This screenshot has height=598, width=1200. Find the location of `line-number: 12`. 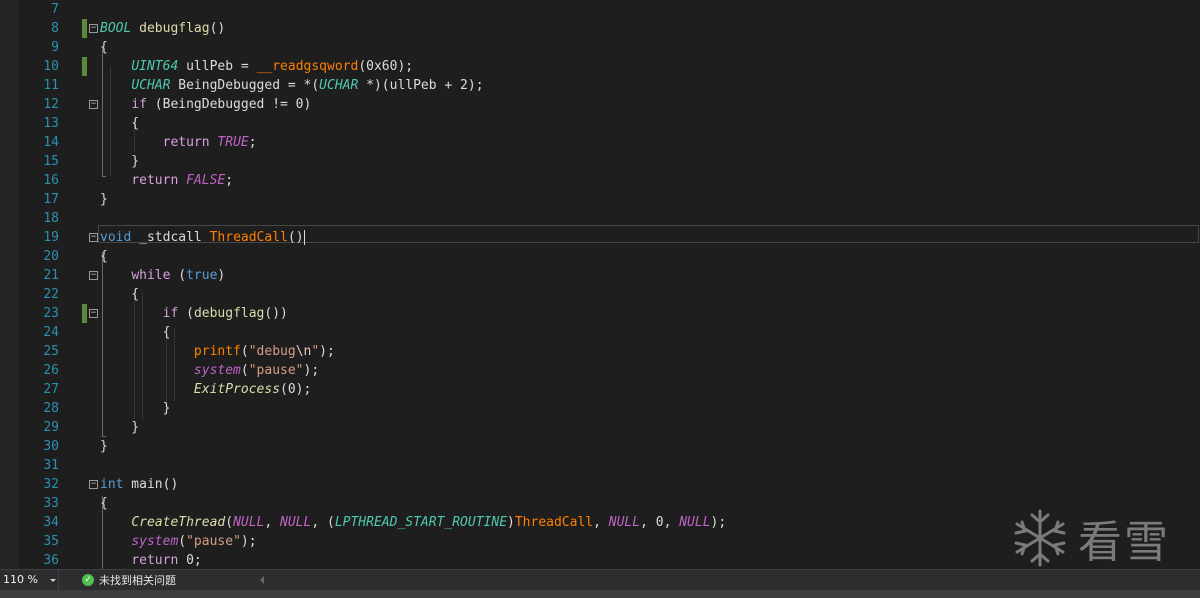

line-number: 12 is located at coordinates (51, 104).